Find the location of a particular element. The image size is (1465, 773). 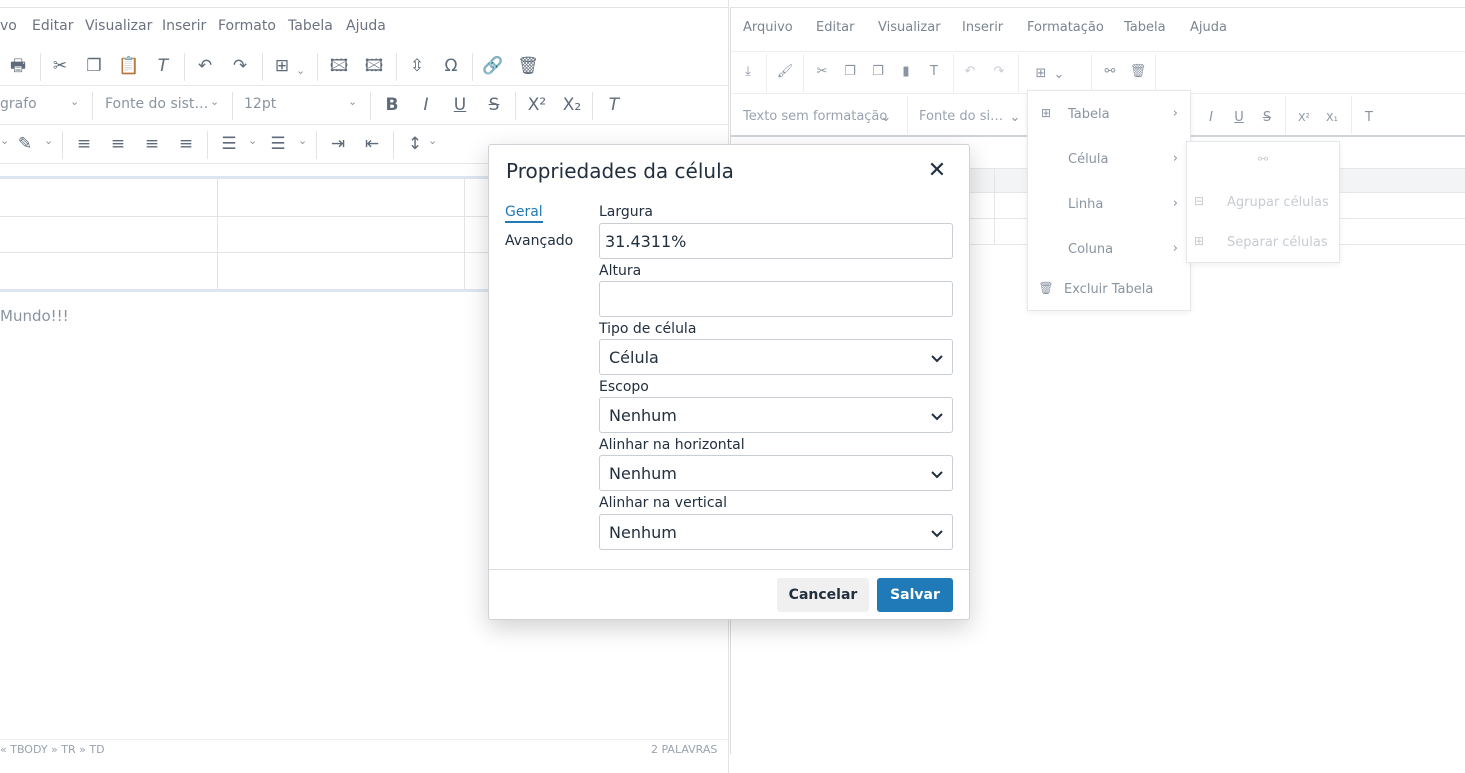

word-count: 2 PALAVRAS is located at coordinates (684, 749).